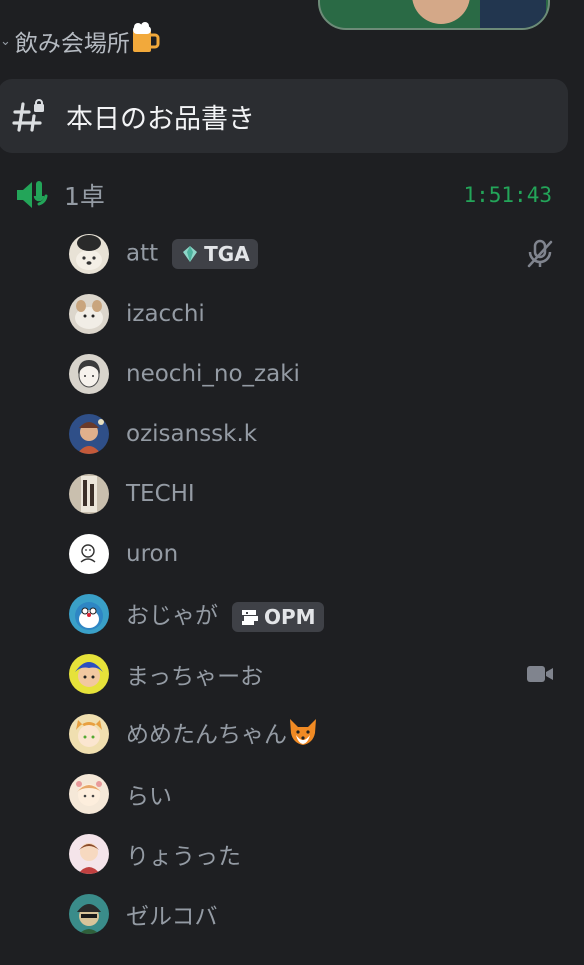 The image size is (584, 965). Describe the element at coordinates (32, 194) in the screenshot. I see `speaker-icon` at that location.